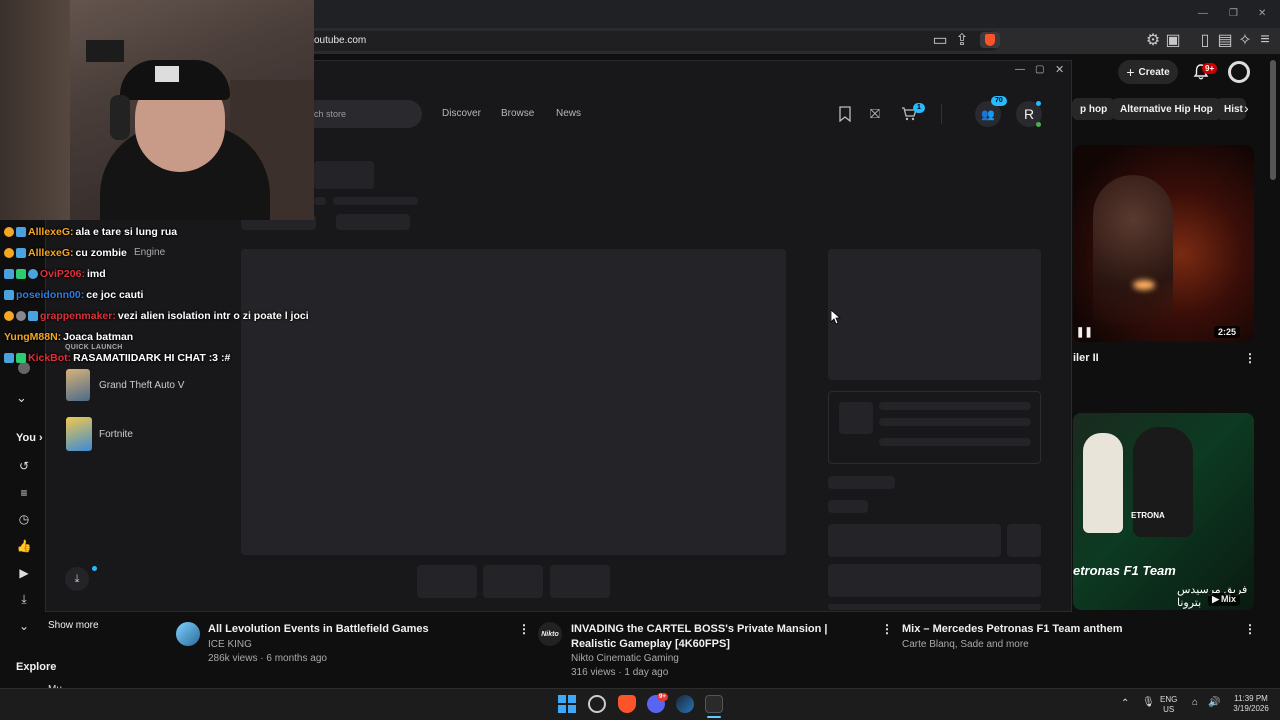  What do you see at coordinates (1059, 69) in the screenshot?
I see `launcher-close-button: ✕` at bounding box center [1059, 69].